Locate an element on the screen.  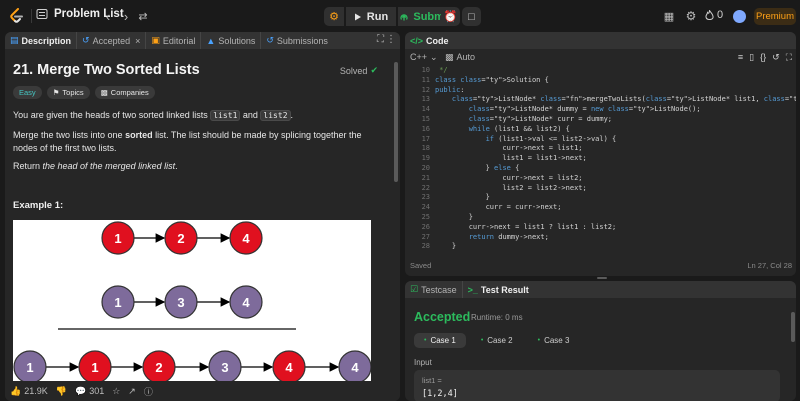
tab-case-2: • Case 2 is located at coordinates (497, 340).